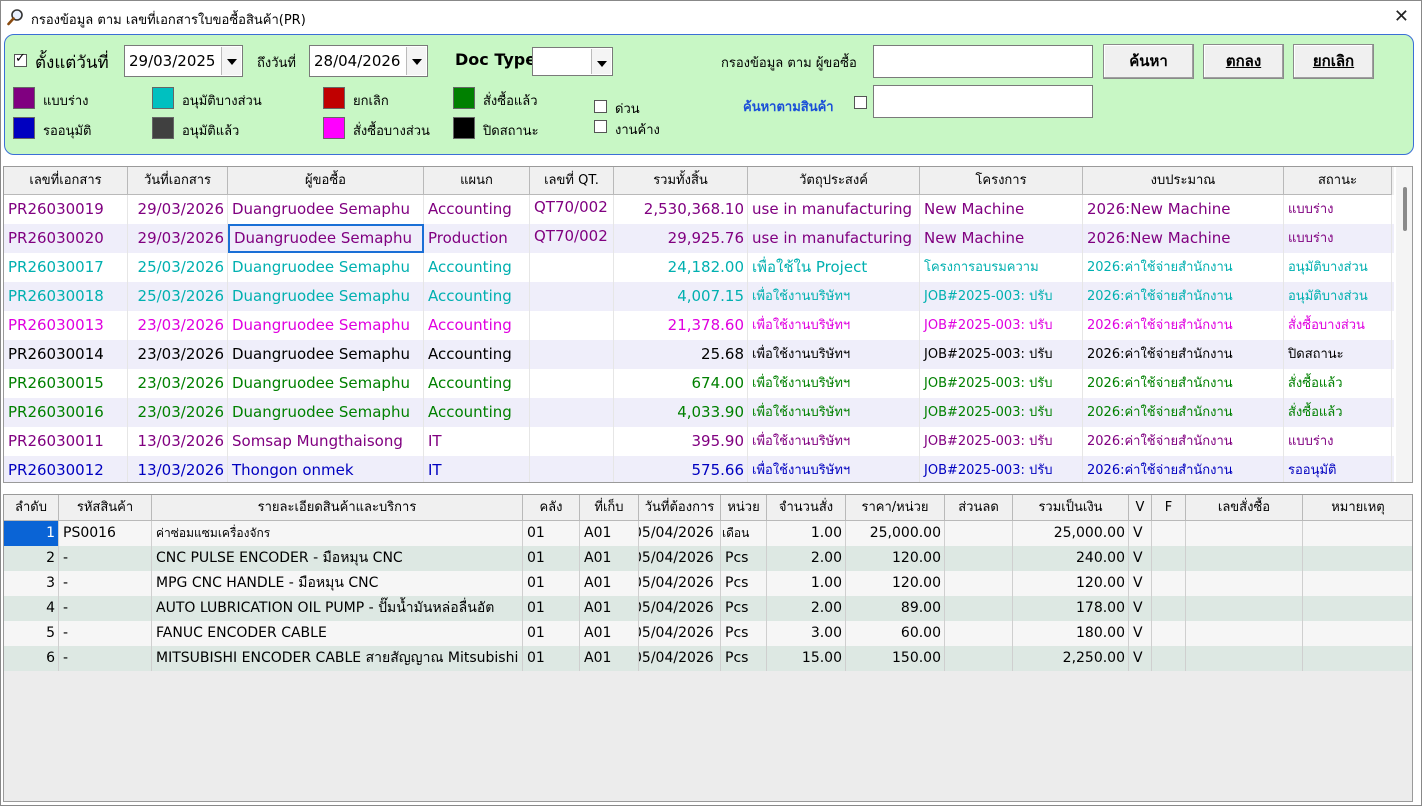 Image resolution: width=1422 pixels, height=806 pixels. Describe the element at coordinates (834, 267) in the screenshot. I see `pr-cell-purpose: เพื่อใช้ใน Project` at that location.